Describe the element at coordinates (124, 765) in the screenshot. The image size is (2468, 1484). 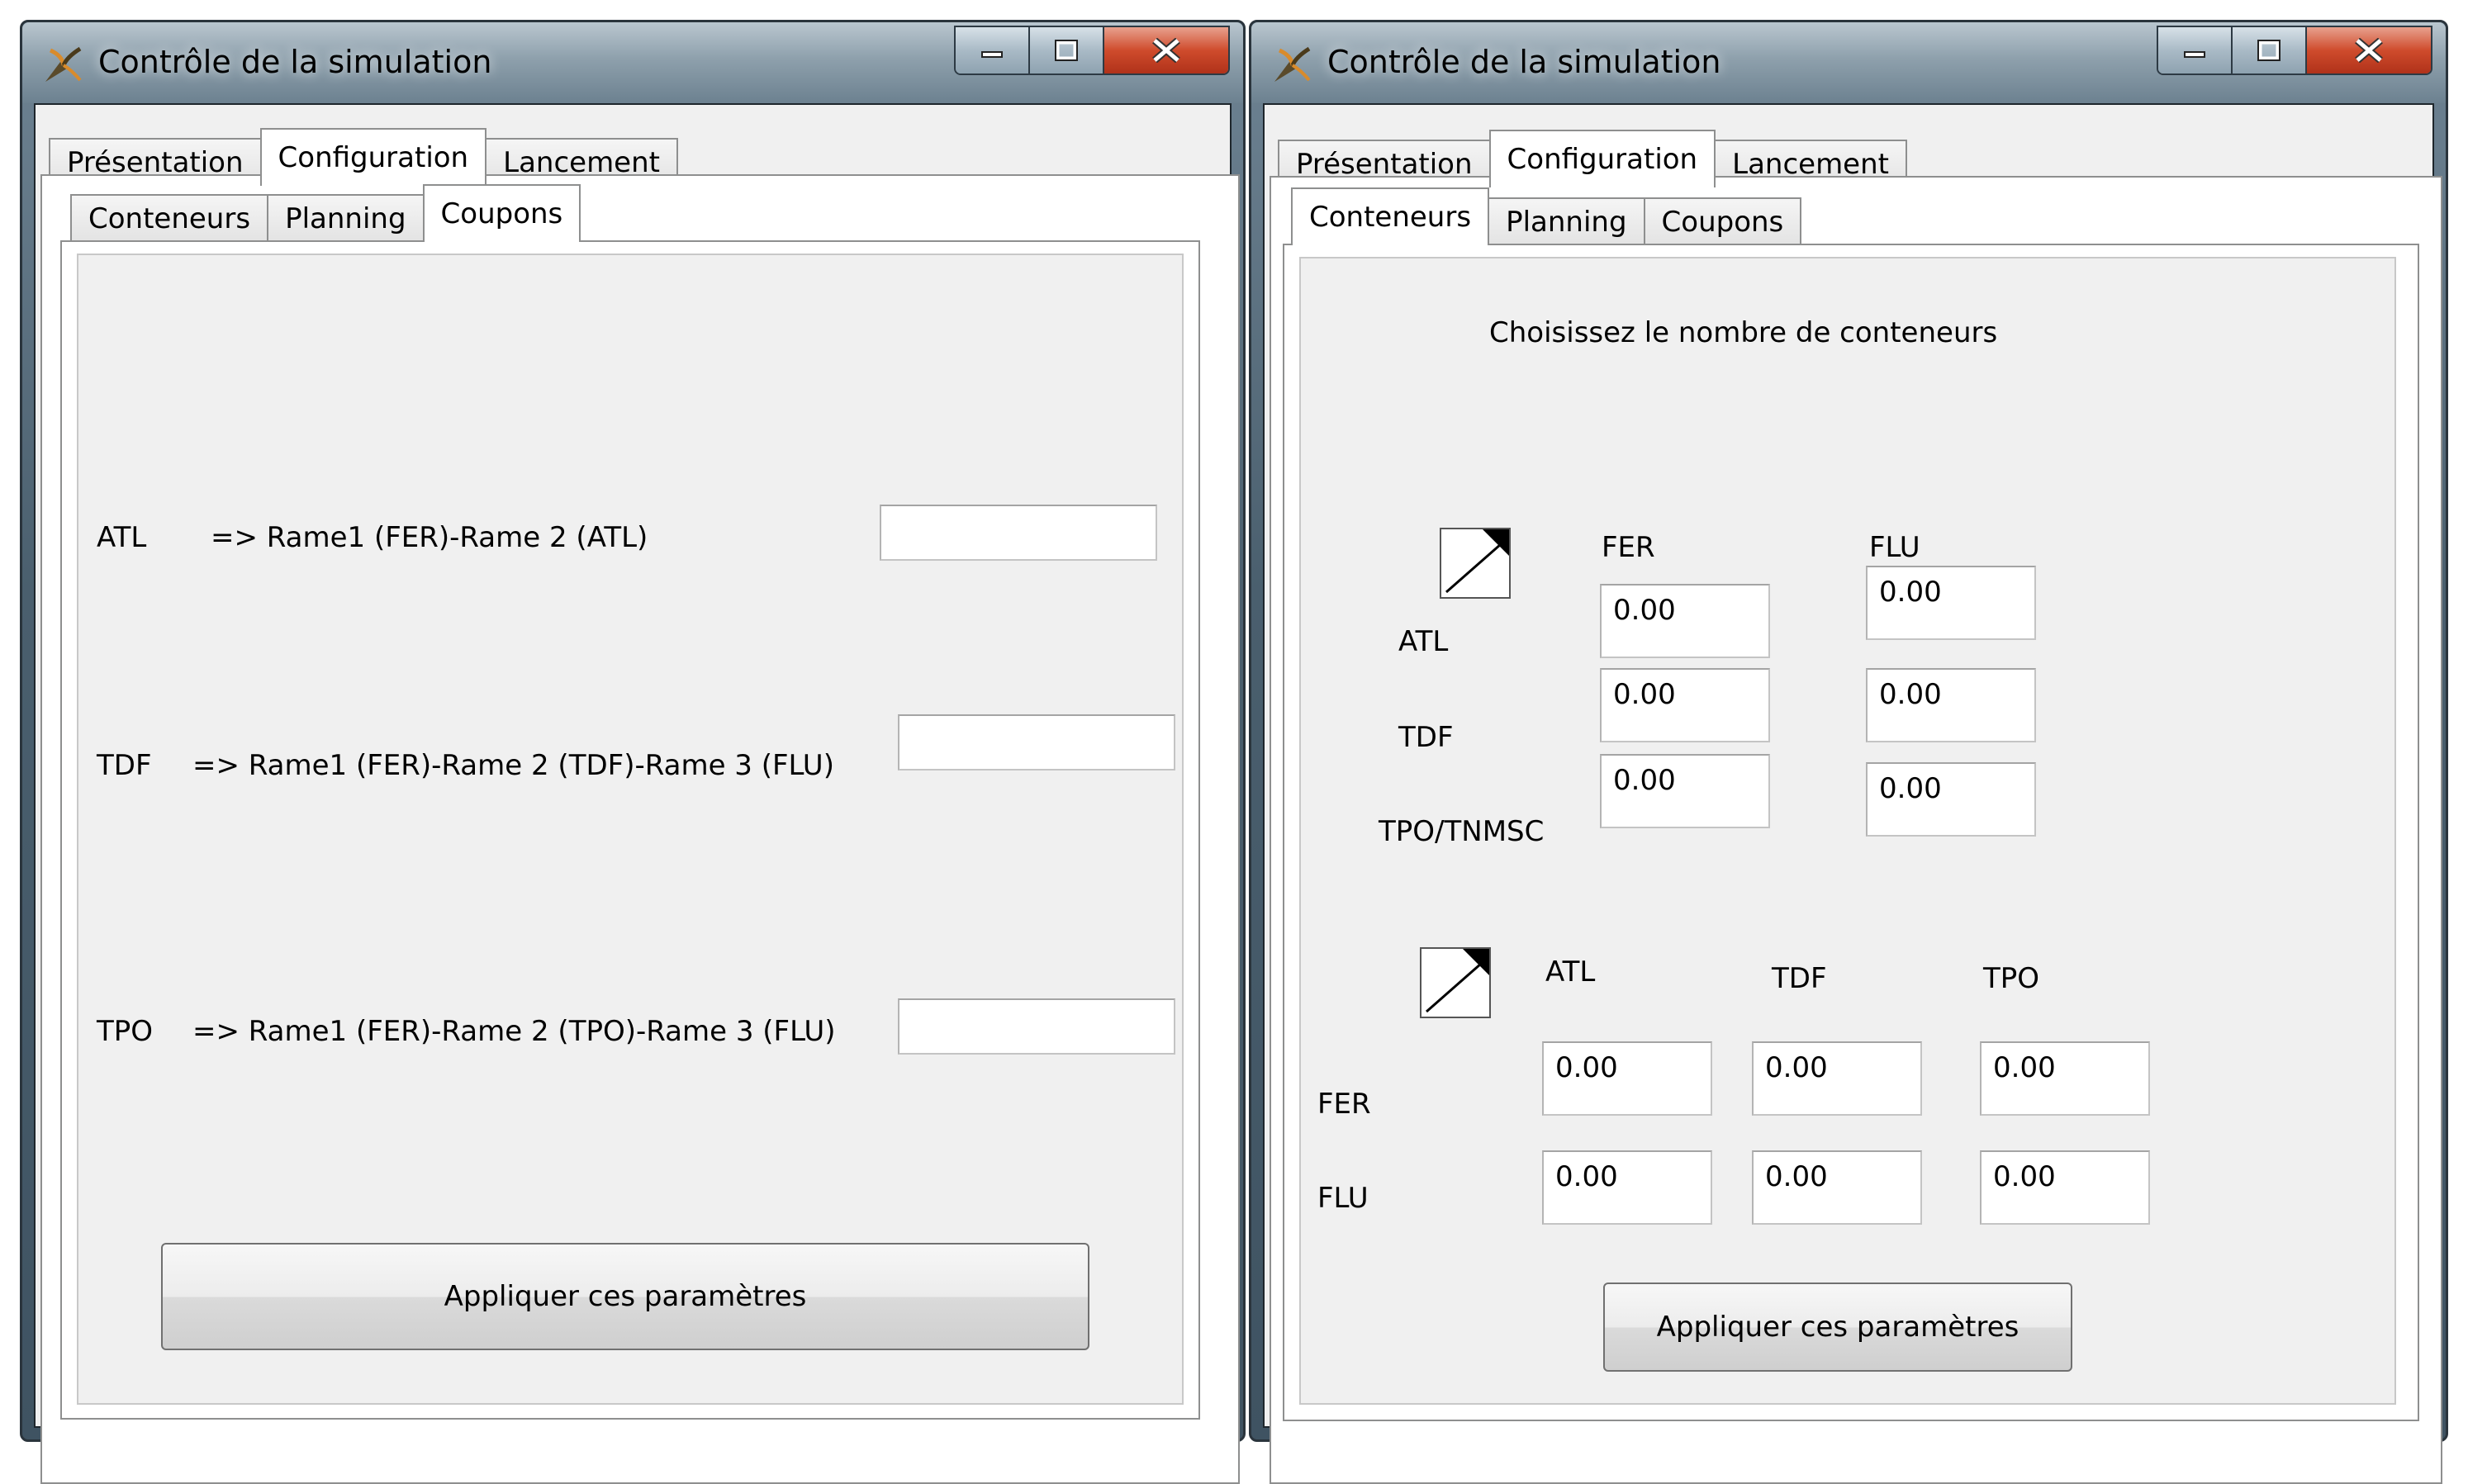
I see `coupon-code-tdf: TDF` at that location.